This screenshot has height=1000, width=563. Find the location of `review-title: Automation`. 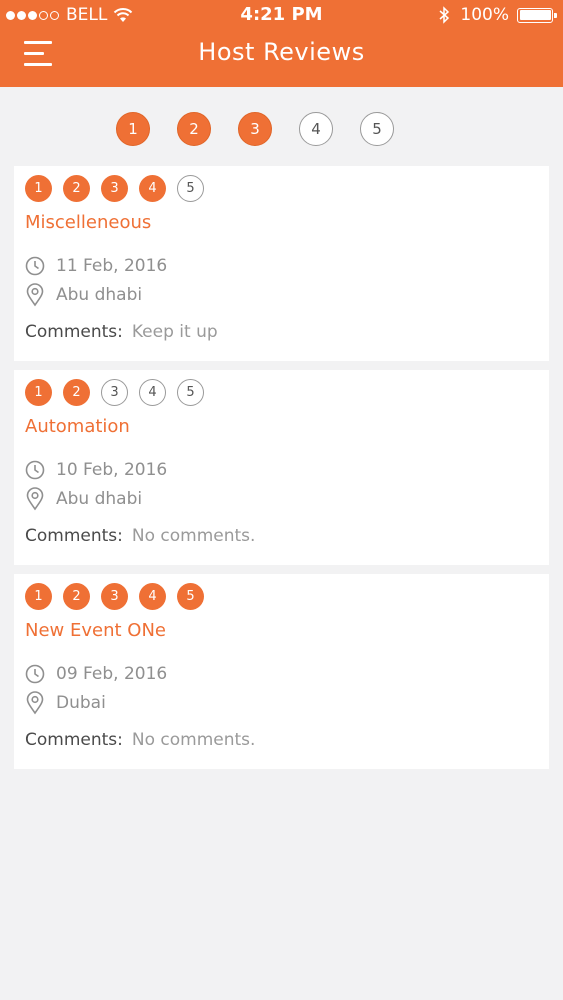

review-title: Automation is located at coordinates (77, 426).